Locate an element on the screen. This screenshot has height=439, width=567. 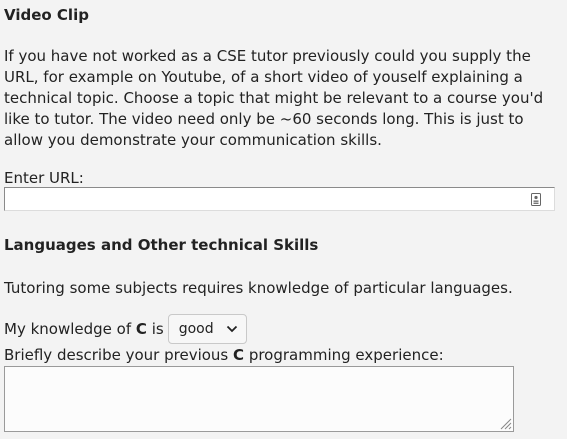
resize-grip-icon is located at coordinates (505, 423).